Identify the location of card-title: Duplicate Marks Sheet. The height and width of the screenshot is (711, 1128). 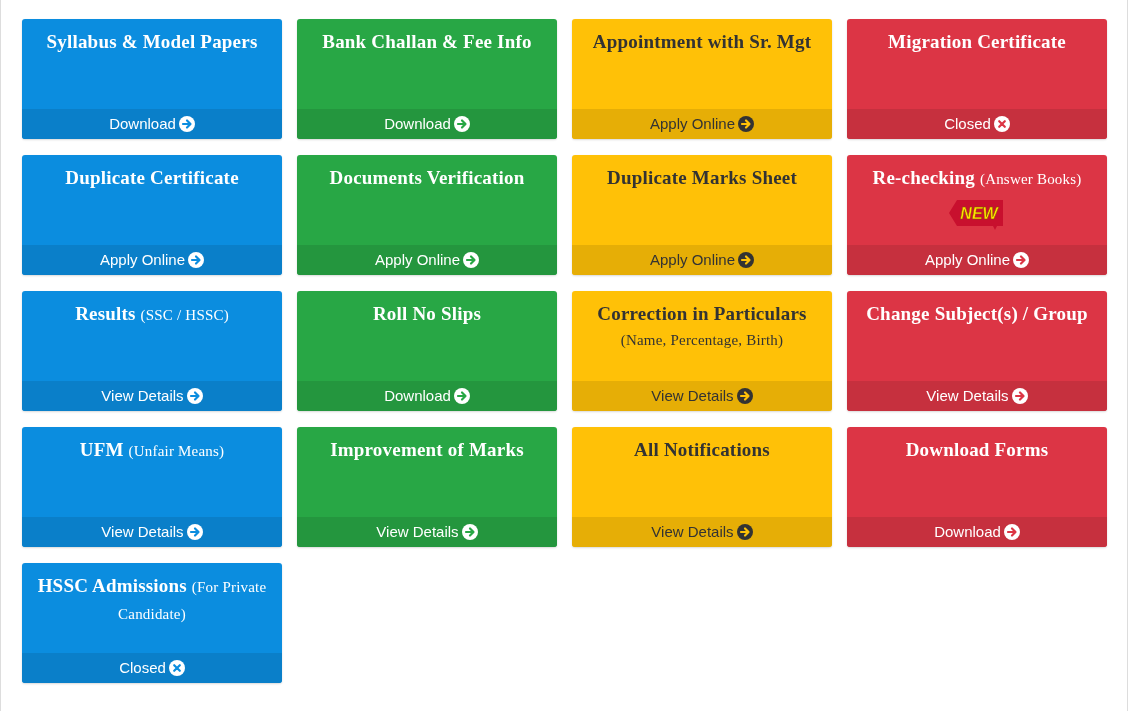
(702, 178).